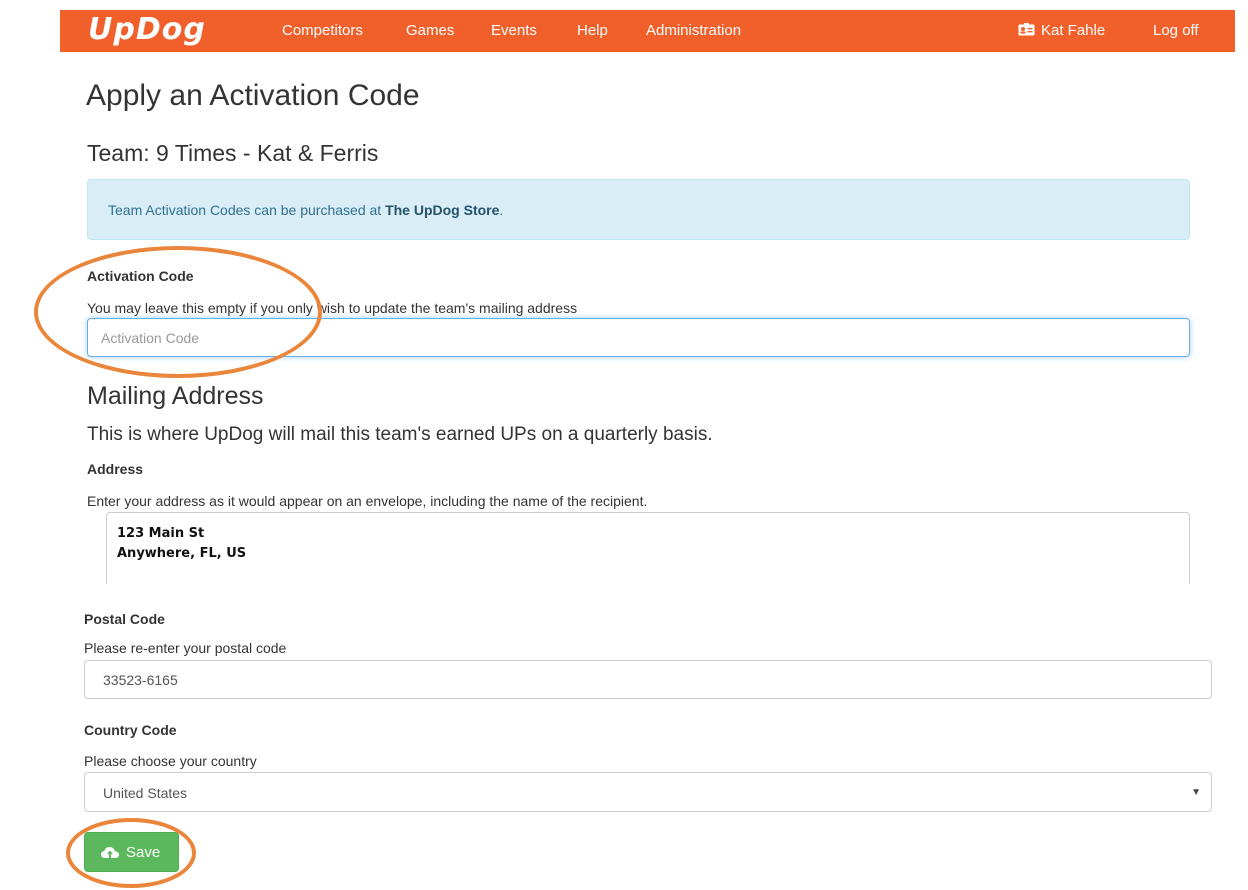 The height and width of the screenshot is (890, 1248). What do you see at coordinates (253, 95) in the screenshot?
I see `page-title: Apply an Activation Code` at bounding box center [253, 95].